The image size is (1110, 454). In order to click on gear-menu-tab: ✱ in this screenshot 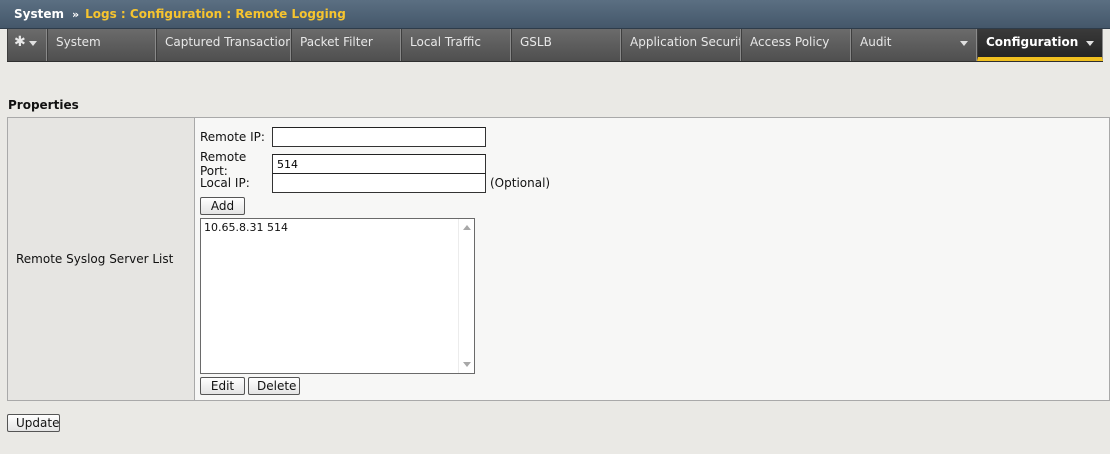, I will do `click(27, 45)`.